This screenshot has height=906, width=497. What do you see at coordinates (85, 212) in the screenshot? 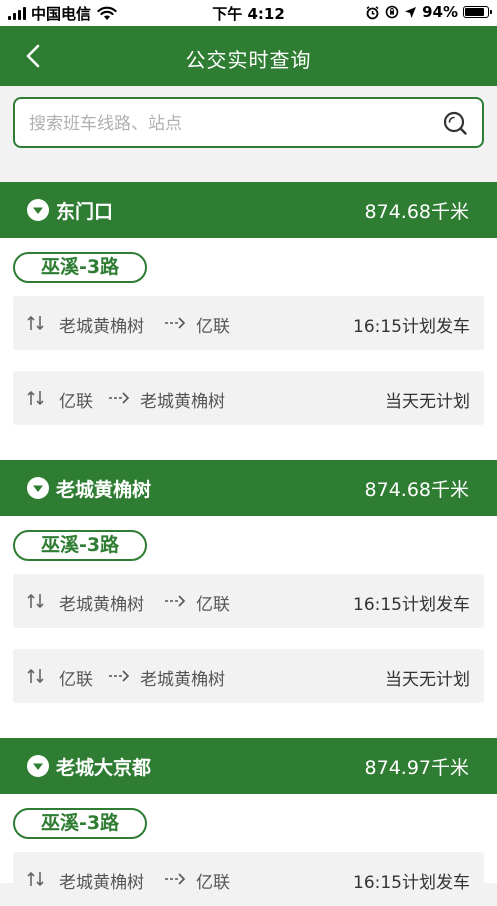
I see `stop-name: 东门口` at bounding box center [85, 212].